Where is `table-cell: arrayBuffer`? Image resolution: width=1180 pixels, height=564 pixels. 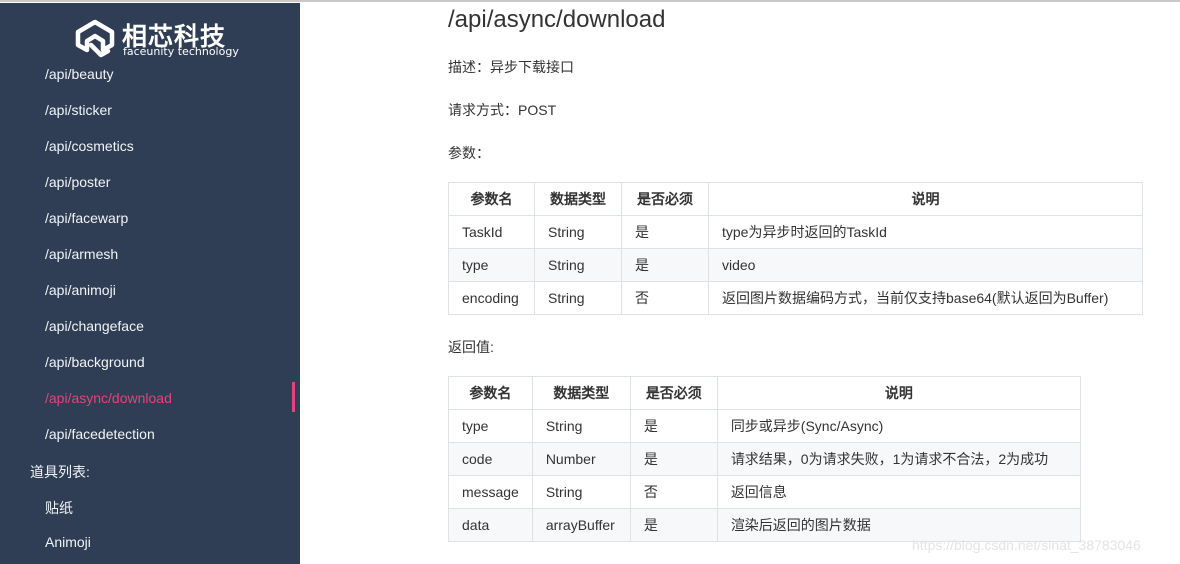
table-cell: arrayBuffer is located at coordinates (581, 525).